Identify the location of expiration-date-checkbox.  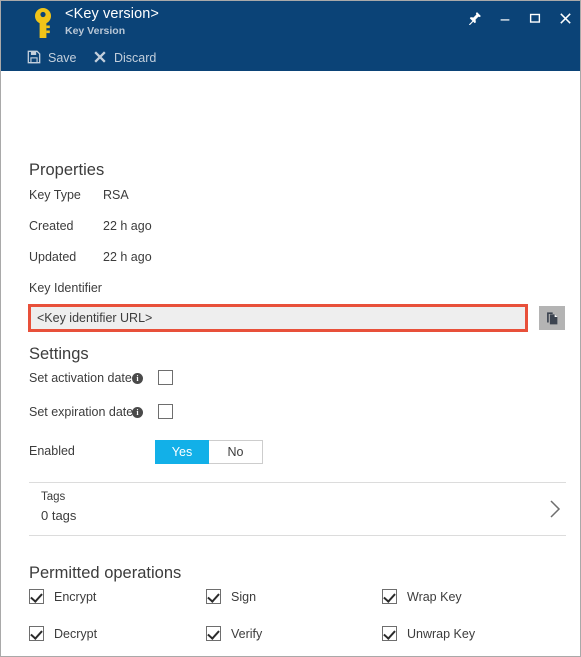
(165, 411).